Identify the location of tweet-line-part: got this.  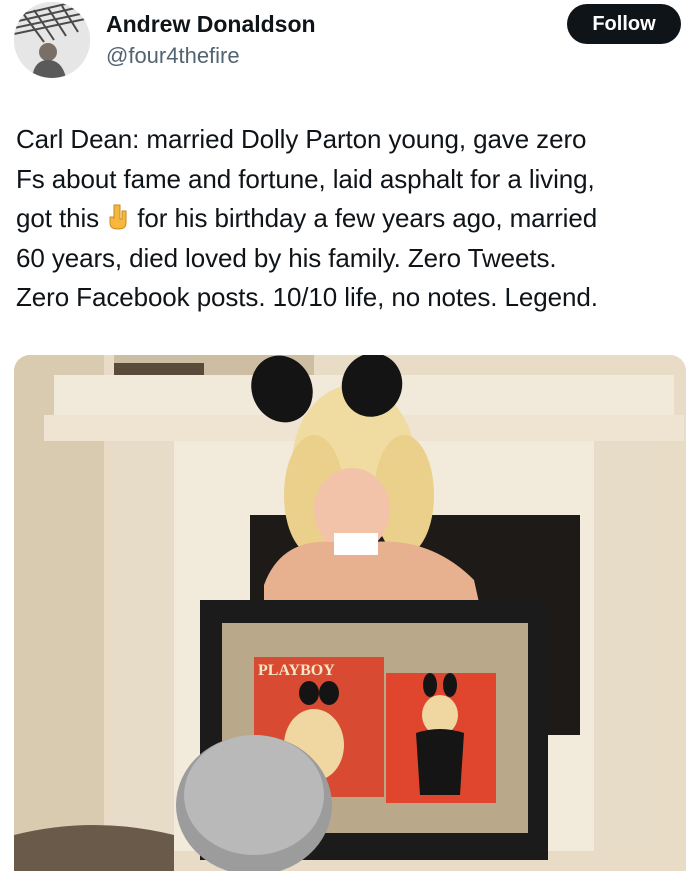
(61, 218).